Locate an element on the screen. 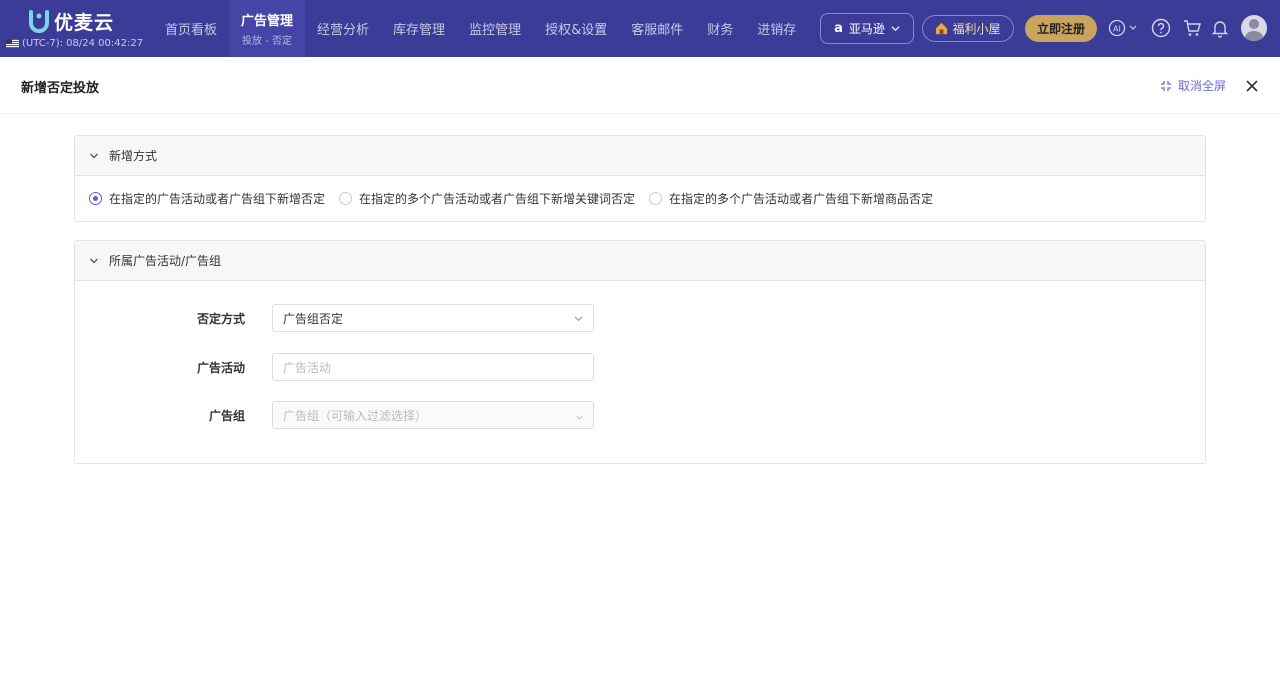 The width and height of the screenshot is (1280, 693). method-option-single: 在指定的广告活动或者广告组下新增否定 is located at coordinates (207, 198).